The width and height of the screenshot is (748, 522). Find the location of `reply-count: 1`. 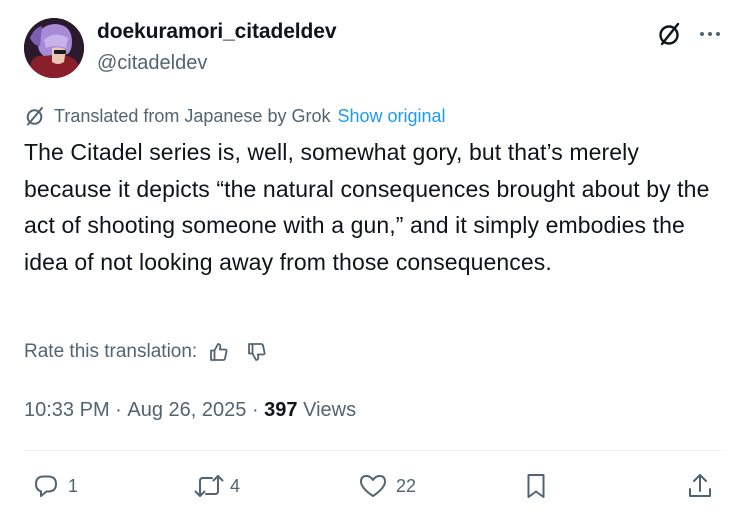

reply-count: 1 is located at coordinates (73, 485).